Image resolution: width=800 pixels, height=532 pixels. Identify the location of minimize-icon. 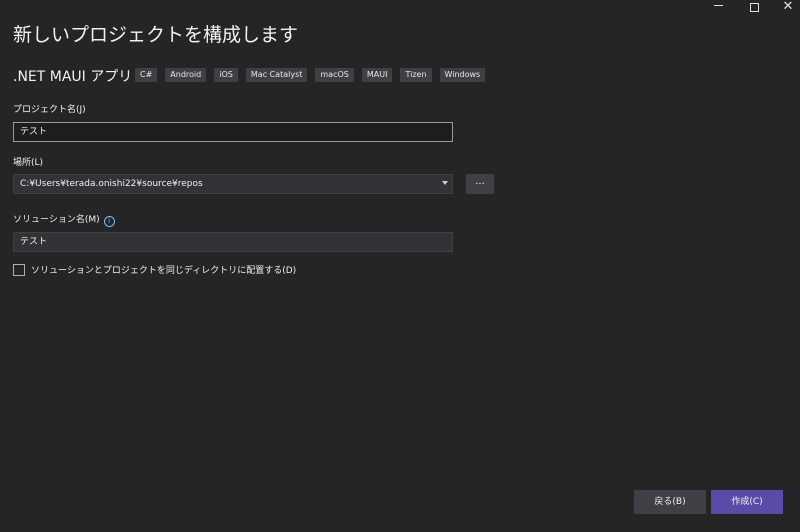
(718, 5).